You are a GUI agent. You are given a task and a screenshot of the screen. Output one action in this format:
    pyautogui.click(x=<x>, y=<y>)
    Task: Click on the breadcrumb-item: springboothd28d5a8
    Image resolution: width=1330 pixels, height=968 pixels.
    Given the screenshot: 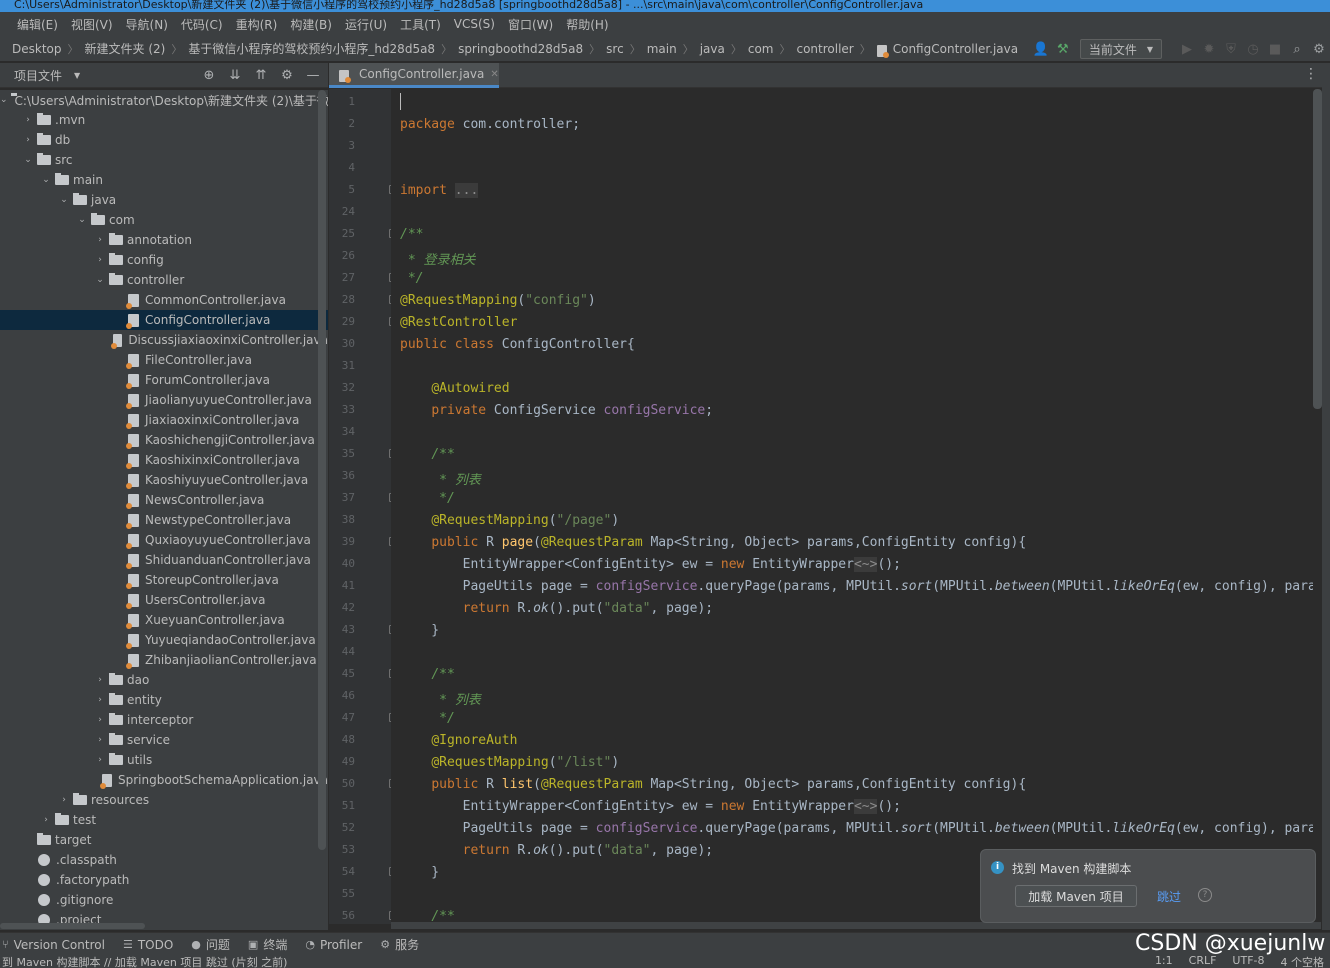 What is the action you would take?
    pyautogui.click(x=520, y=49)
    